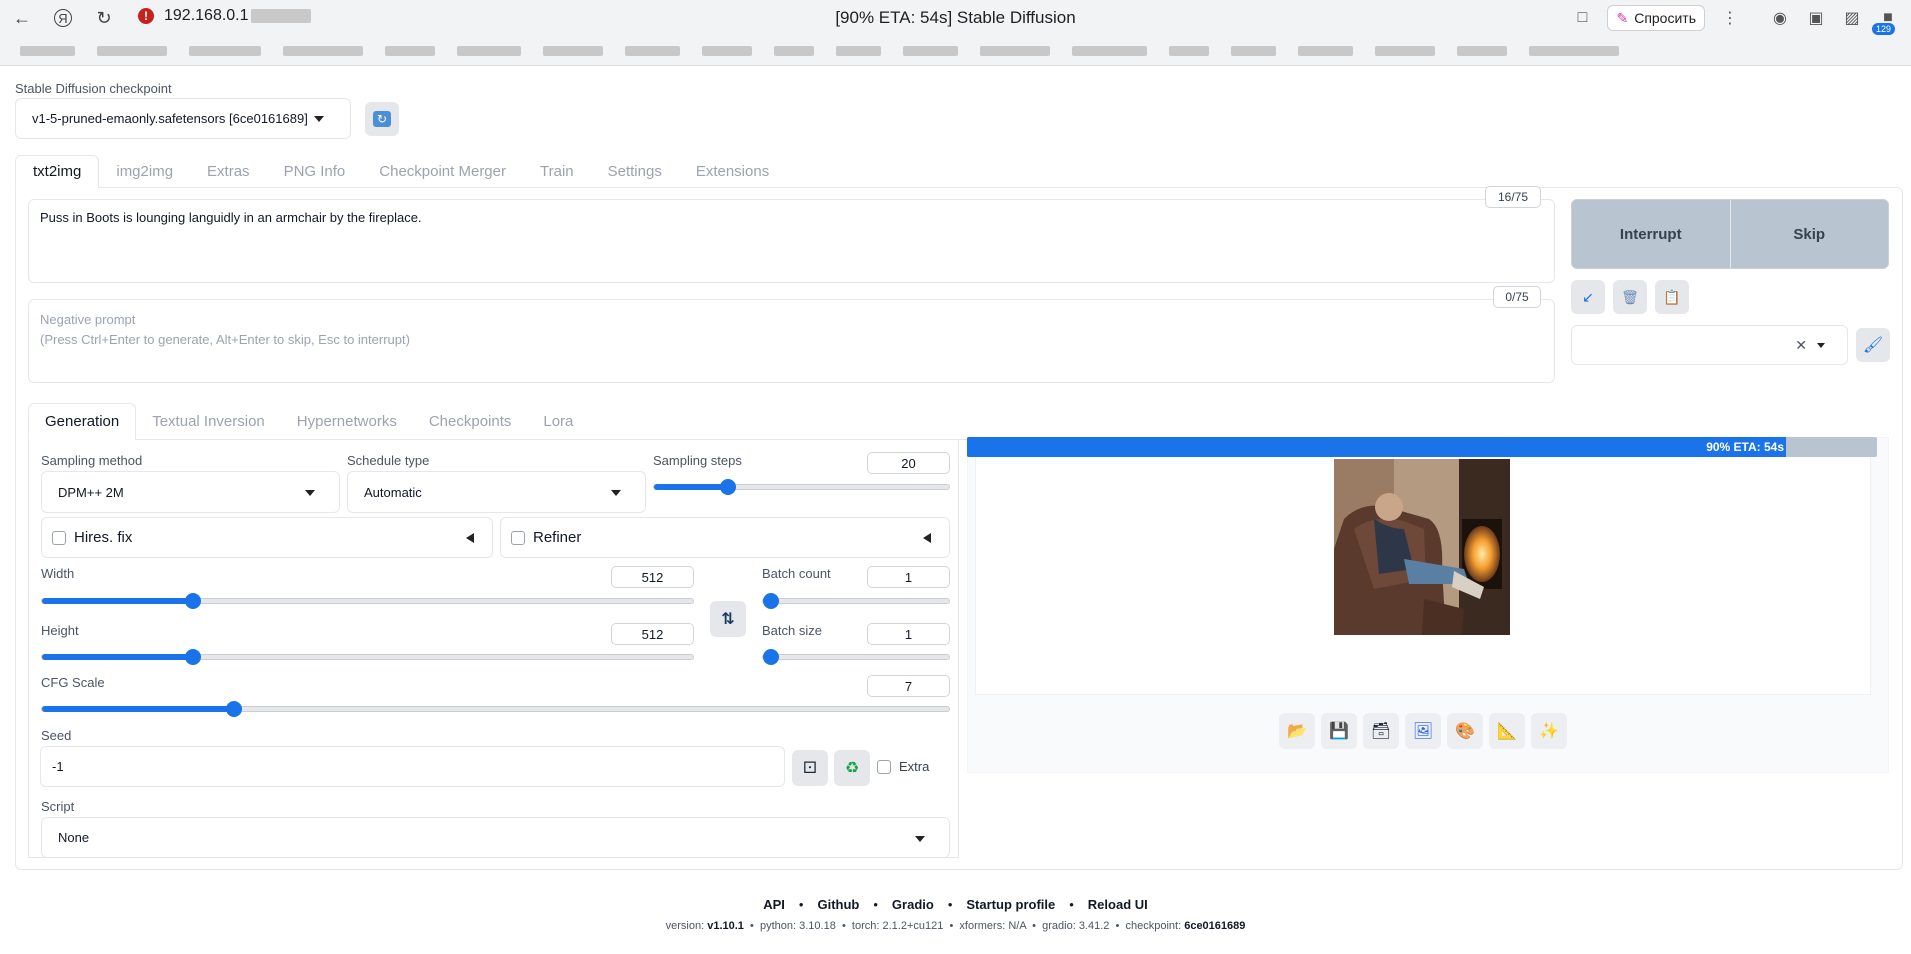 The width and height of the screenshot is (1911, 954). What do you see at coordinates (224, 16) in the screenshot?
I see `address-bar: ! 192.168.0.1` at bounding box center [224, 16].